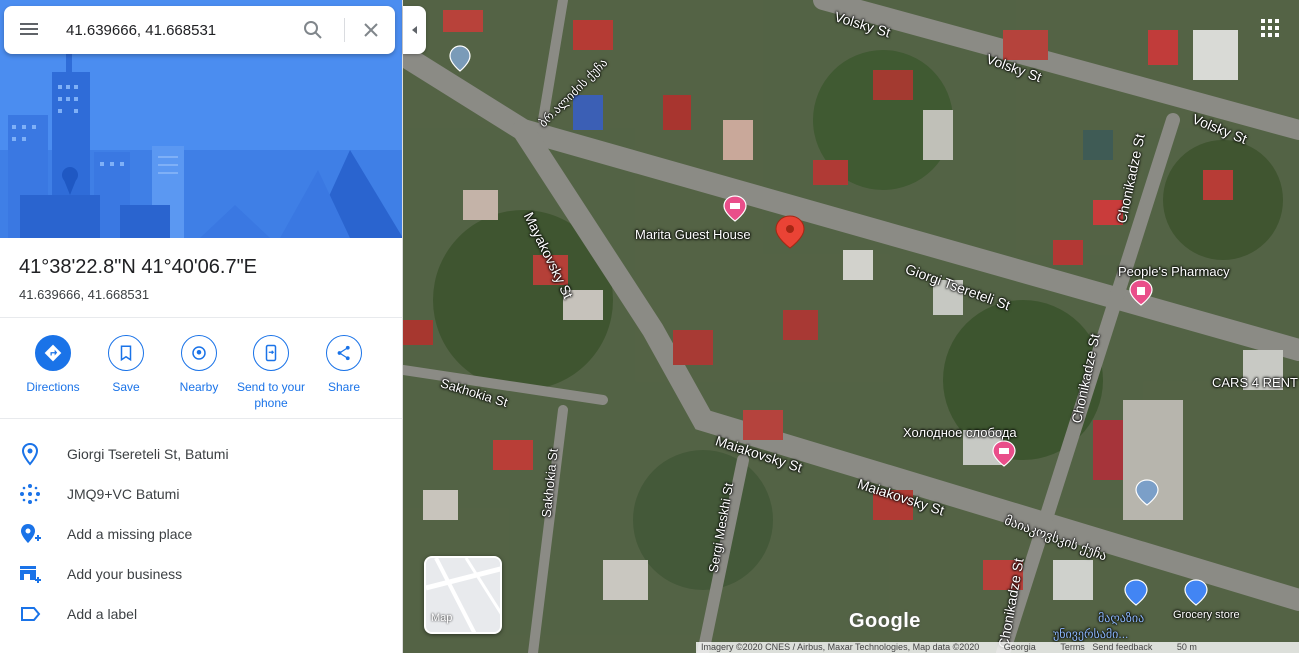 The image size is (1299, 653). Describe the element at coordinates (53, 365) in the screenshot. I see `directions-button: Directions` at that location.